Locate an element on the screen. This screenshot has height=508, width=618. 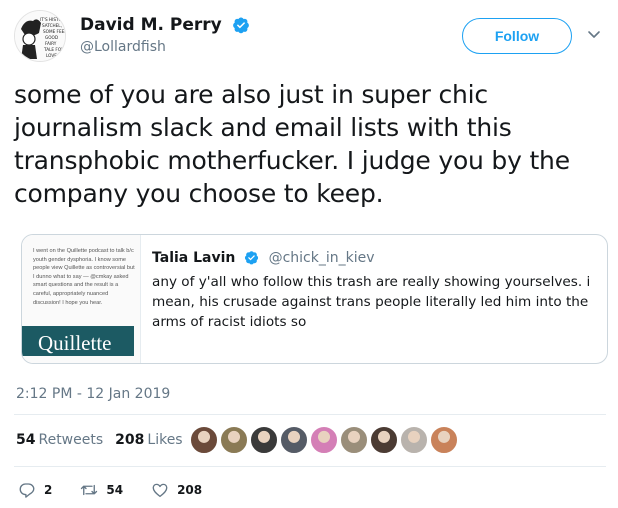
heart-icon is located at coordinates (160, 490).